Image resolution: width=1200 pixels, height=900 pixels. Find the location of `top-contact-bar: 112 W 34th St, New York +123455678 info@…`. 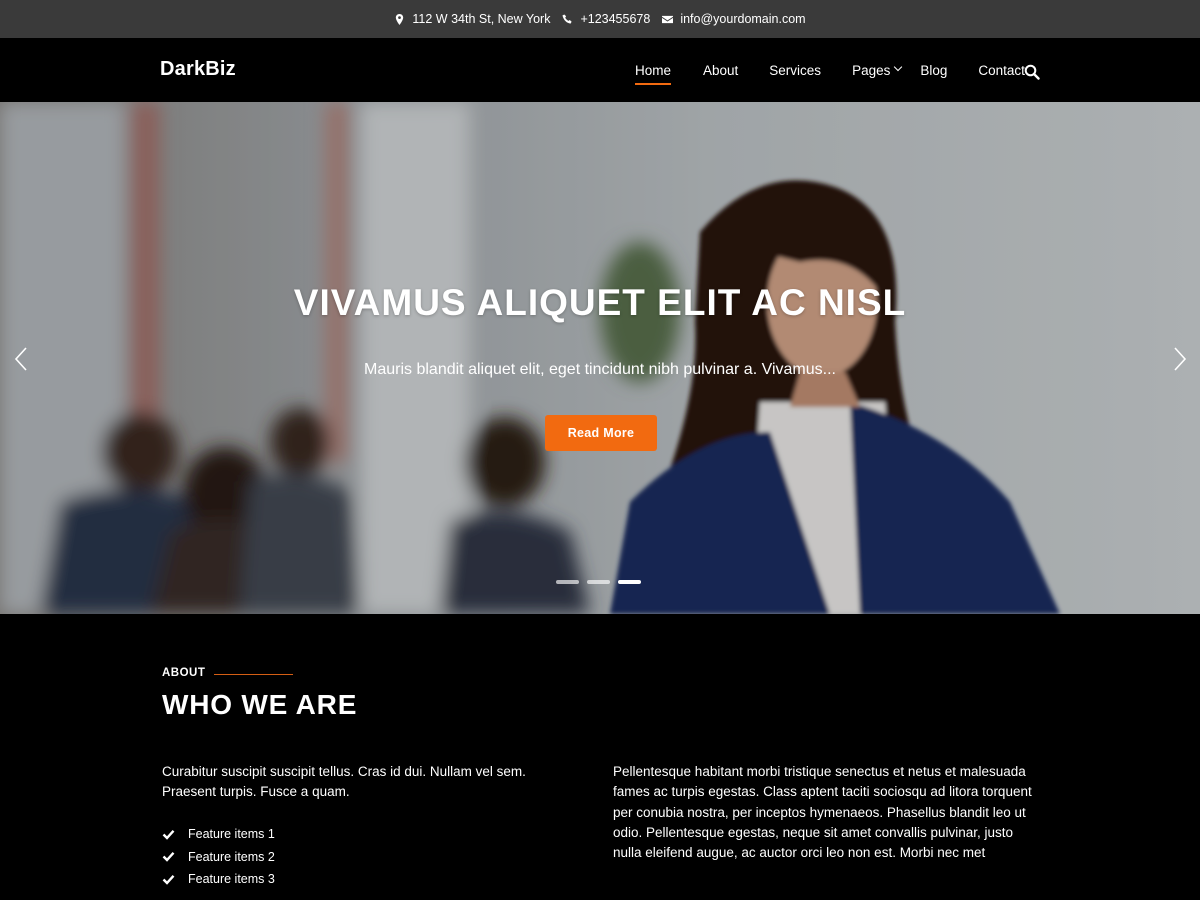

top-contact-bar: 112 W 34th St, New York +123455678 info@… is located at coordinates (600, 19).